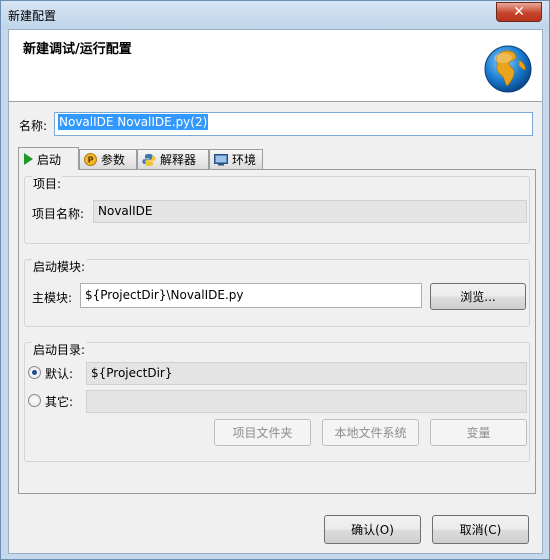 The image size is (550, 560). What do you see at coordinates (52, 298) in the screenshot?
I see `main-module-label: 主模块:` at bounding box center [52, 298].